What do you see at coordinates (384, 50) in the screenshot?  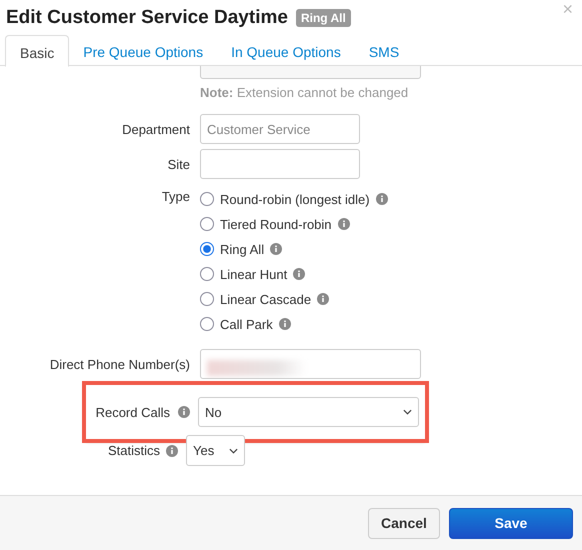 I see `tab: SMS` at bounding box center [384, 50].